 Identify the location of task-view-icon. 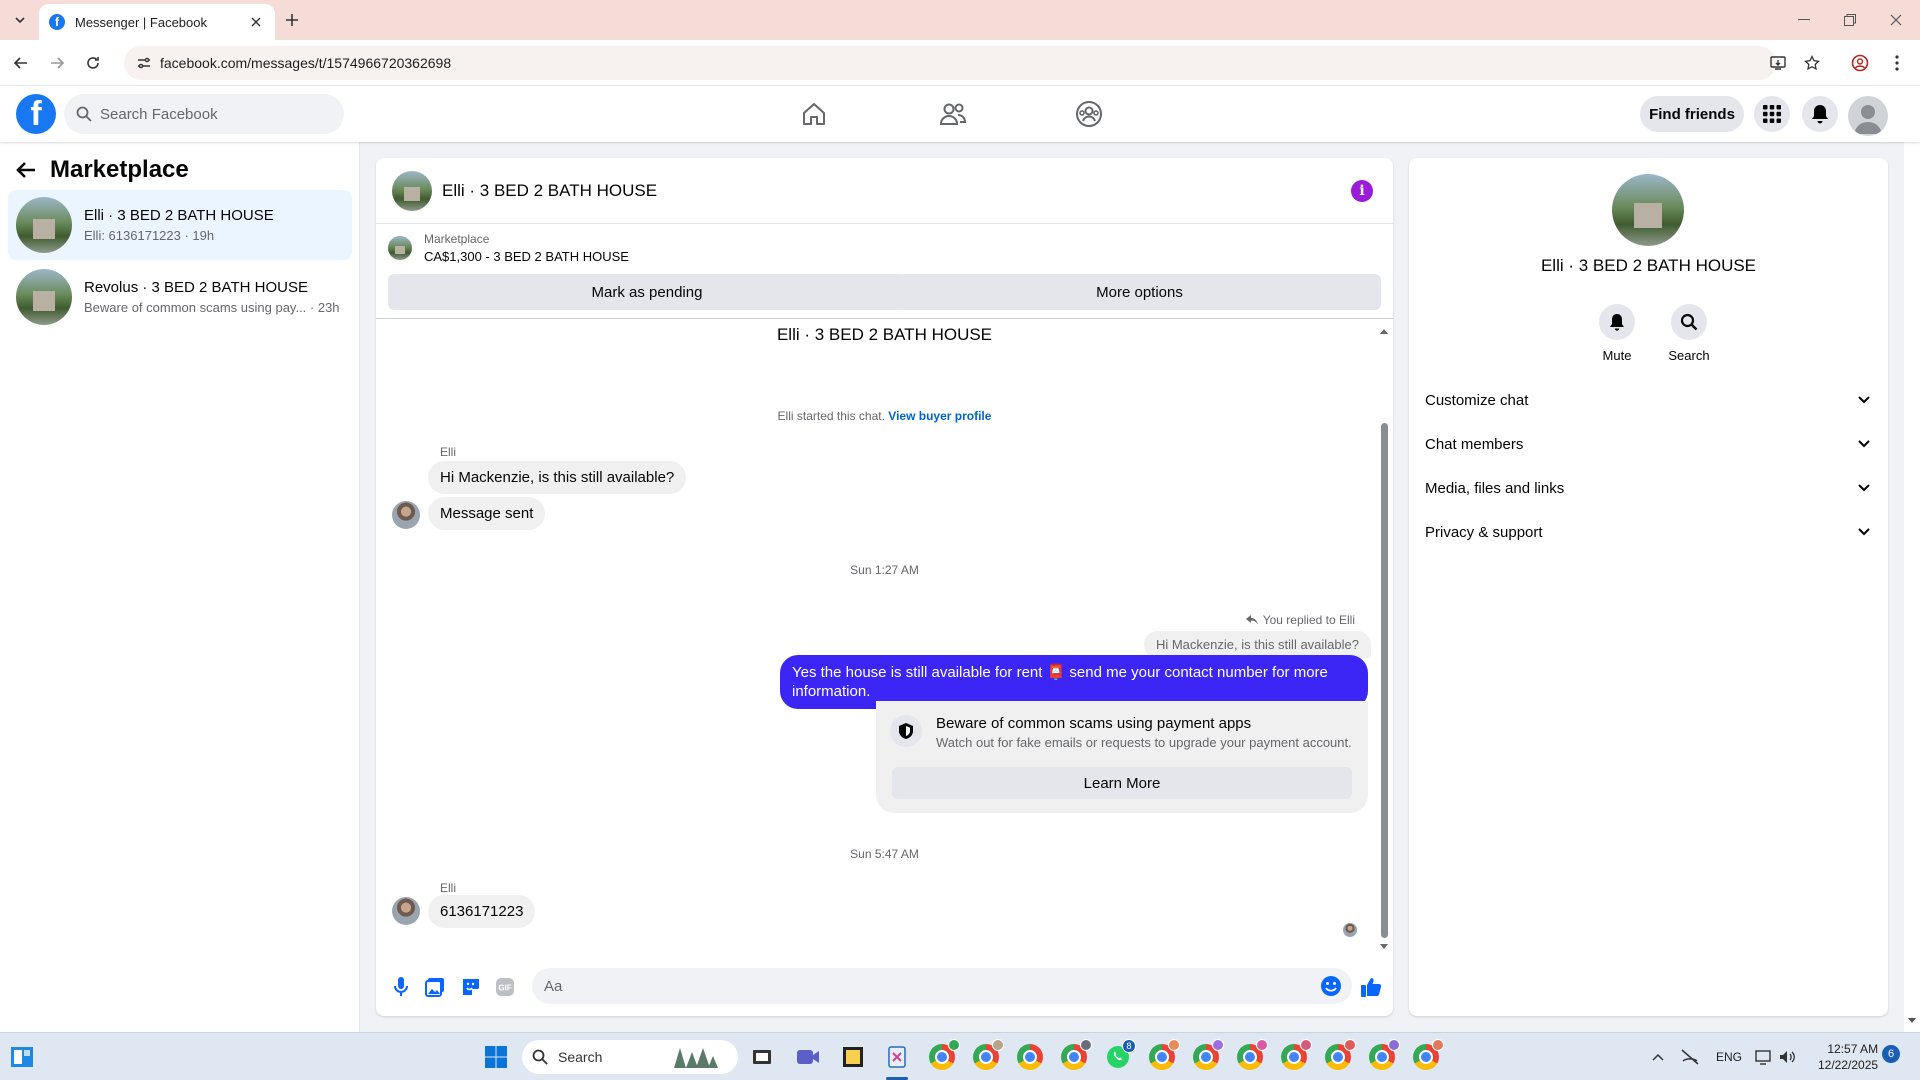
(762, 1057).